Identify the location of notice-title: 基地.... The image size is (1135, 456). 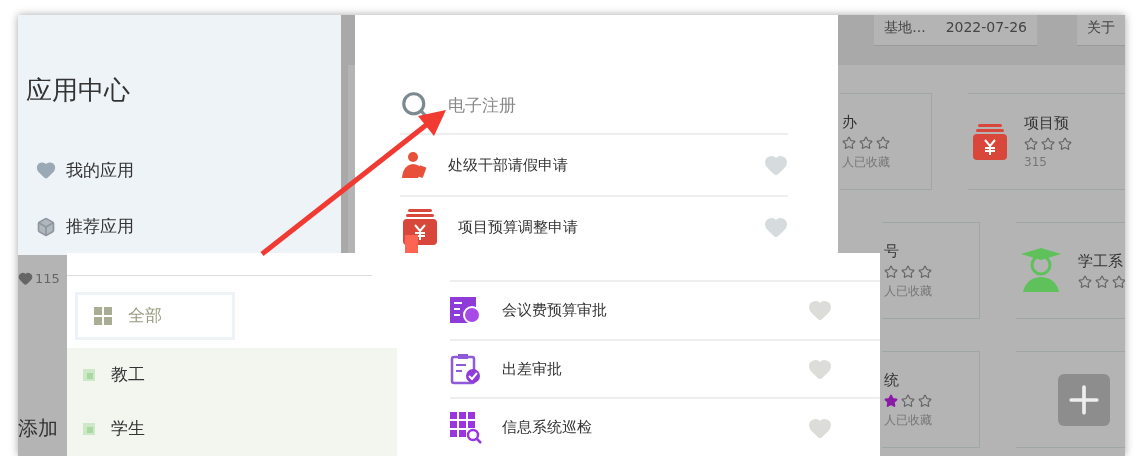
(905, 27).